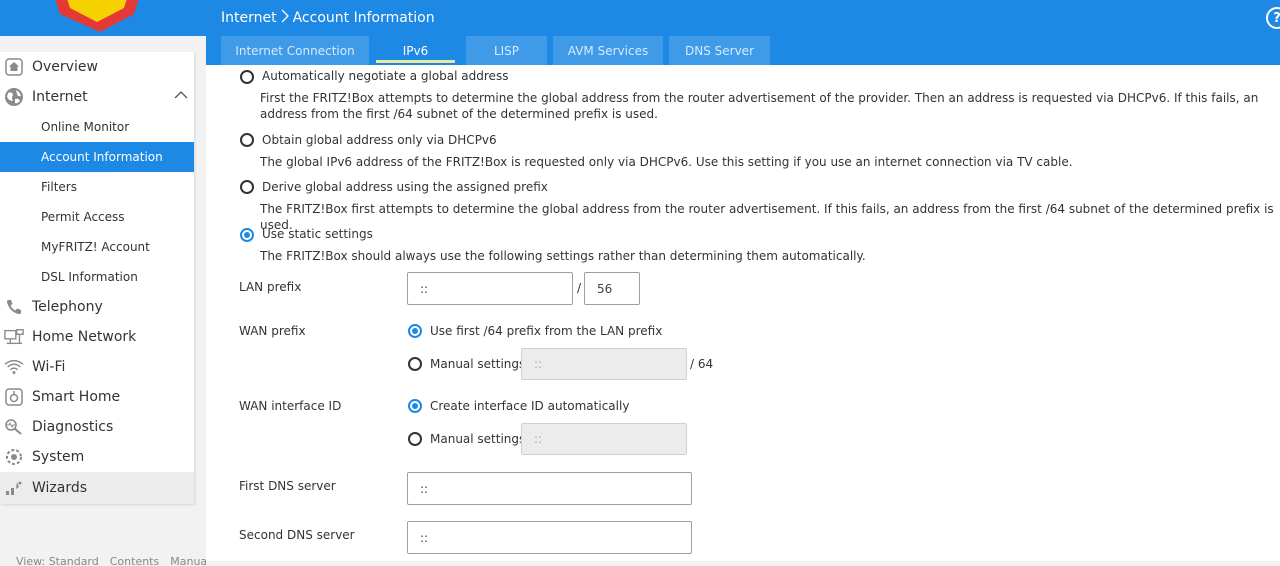  I want to click on sidebar-item-home-network: Home Network, so click(97, 337).